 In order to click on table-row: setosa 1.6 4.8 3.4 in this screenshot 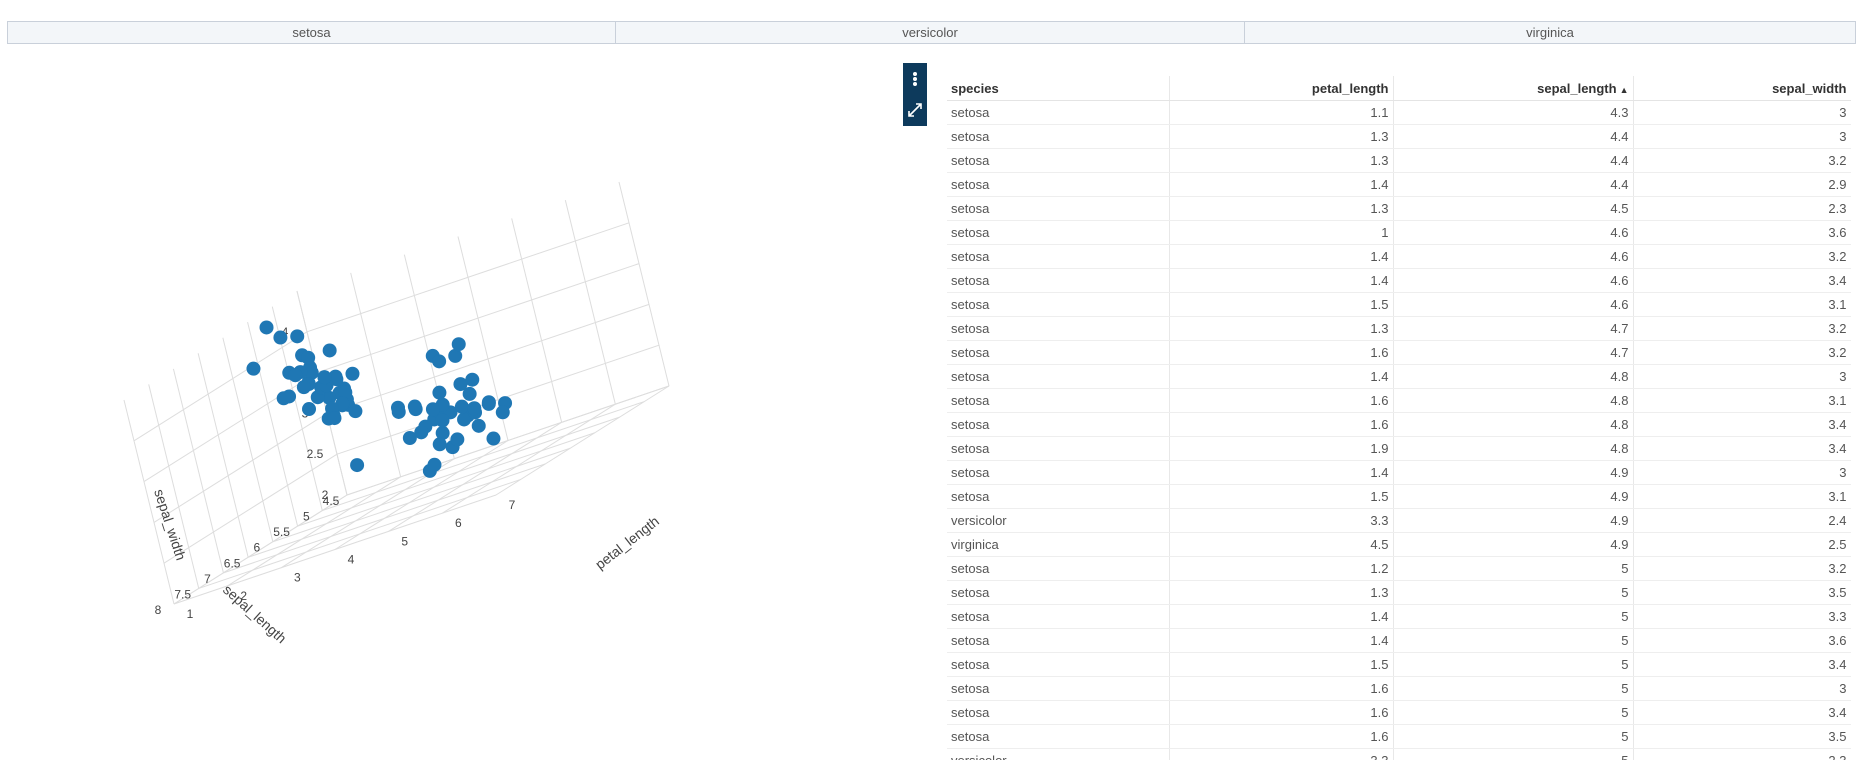, I will do `click(1399, 424)`.